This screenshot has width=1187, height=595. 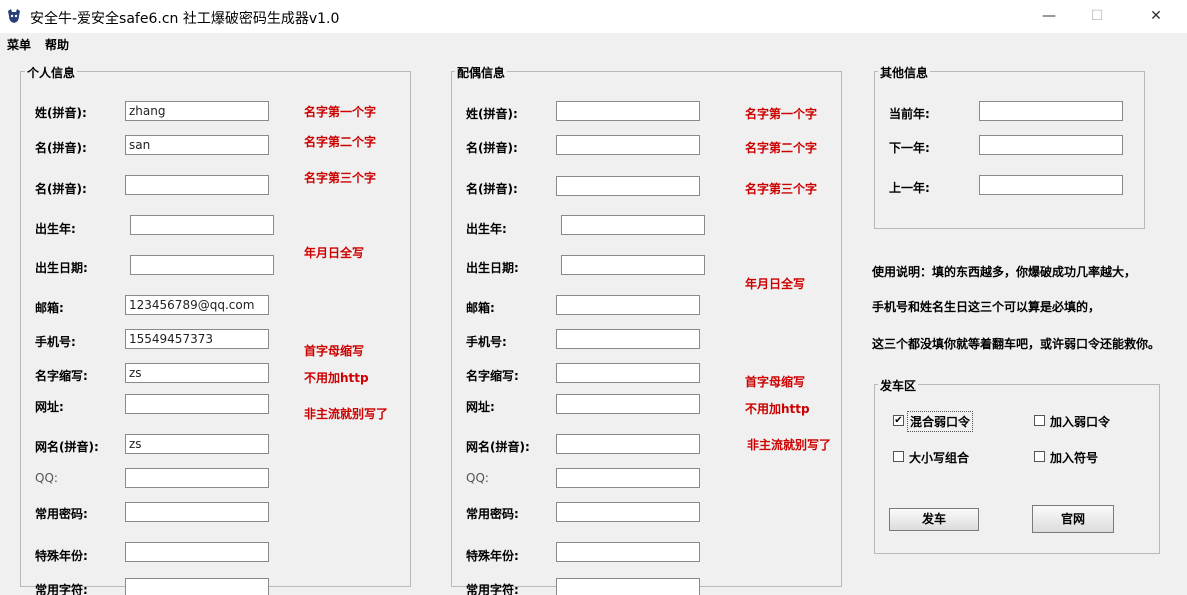 What do you see at coordinates (185, 19) in the screenshot?
I see `window-title: 安全牛-爱安全safe6.cn 社工爆破密码生成器v1.0` at bounding box center [185, 19].